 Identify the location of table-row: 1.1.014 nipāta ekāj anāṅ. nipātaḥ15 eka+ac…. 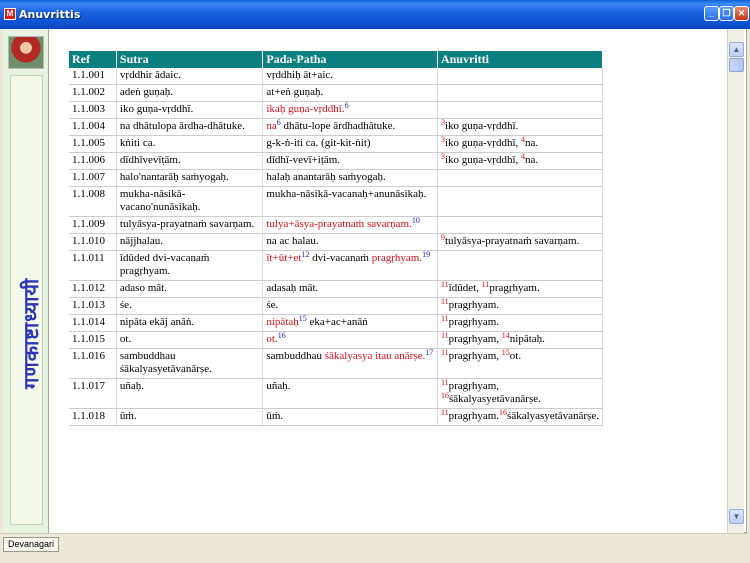
(336, 323).